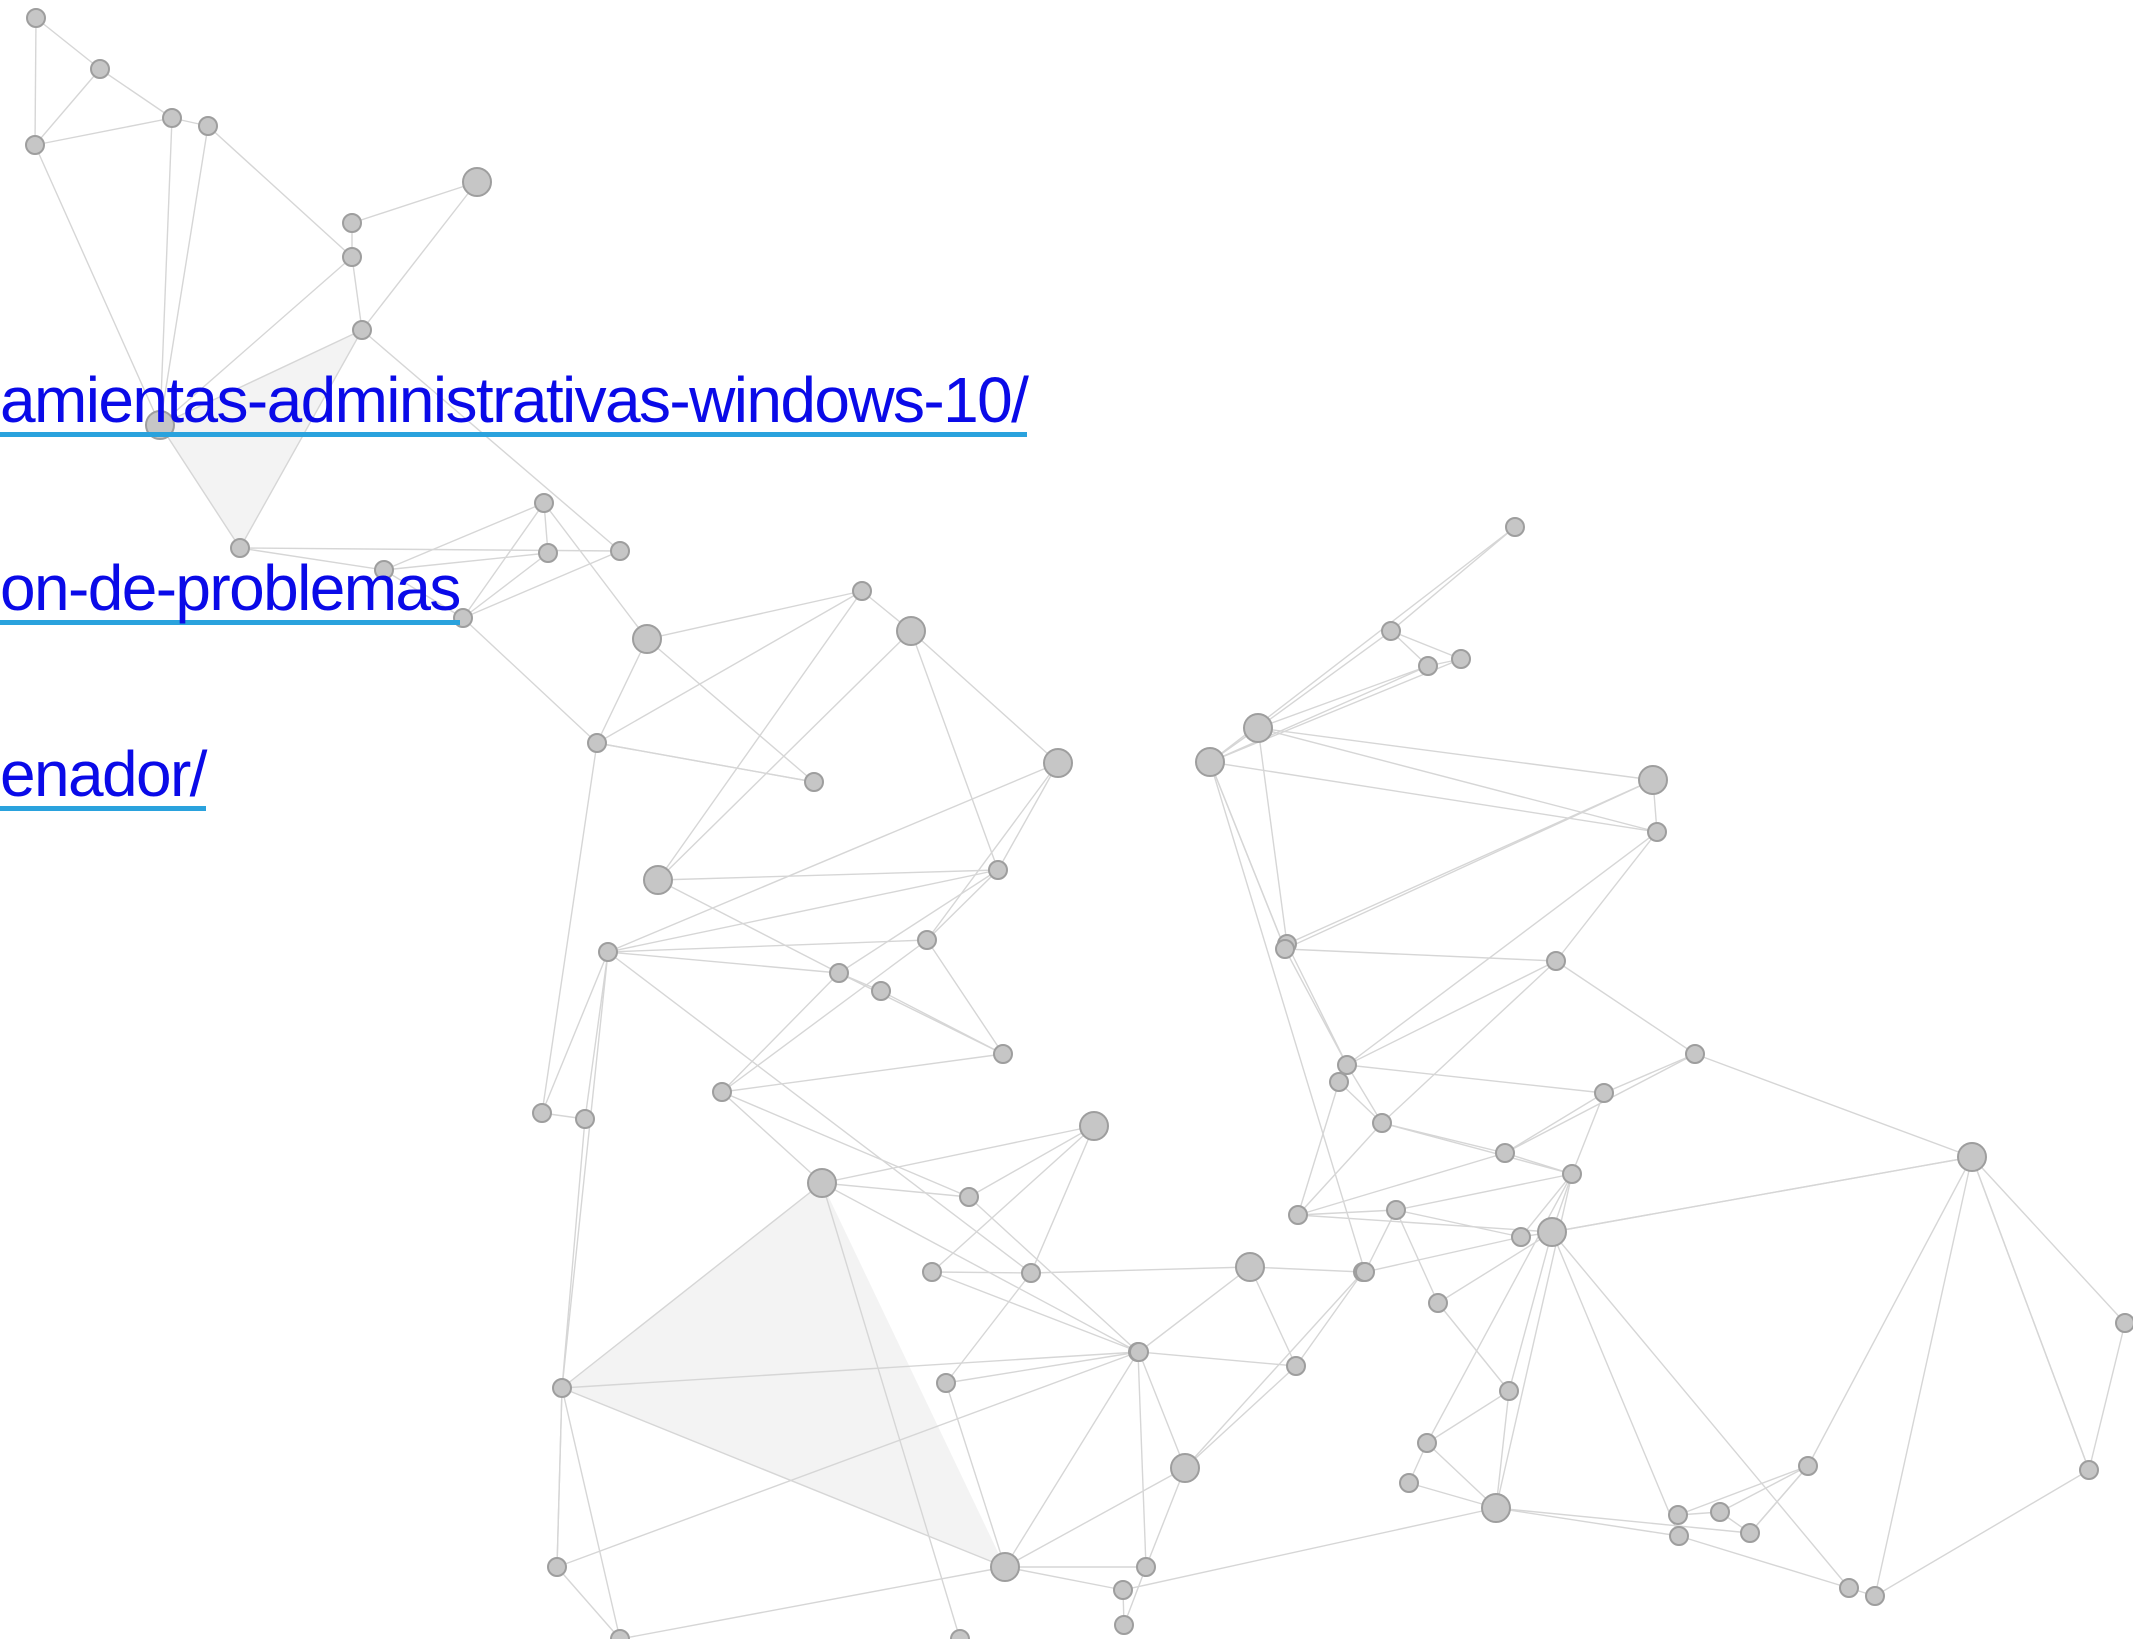  Describe the element at coordinates (230, 590) in the screenshot. I see `link-solucion-de-problemas: on-de-problemas` at that location.